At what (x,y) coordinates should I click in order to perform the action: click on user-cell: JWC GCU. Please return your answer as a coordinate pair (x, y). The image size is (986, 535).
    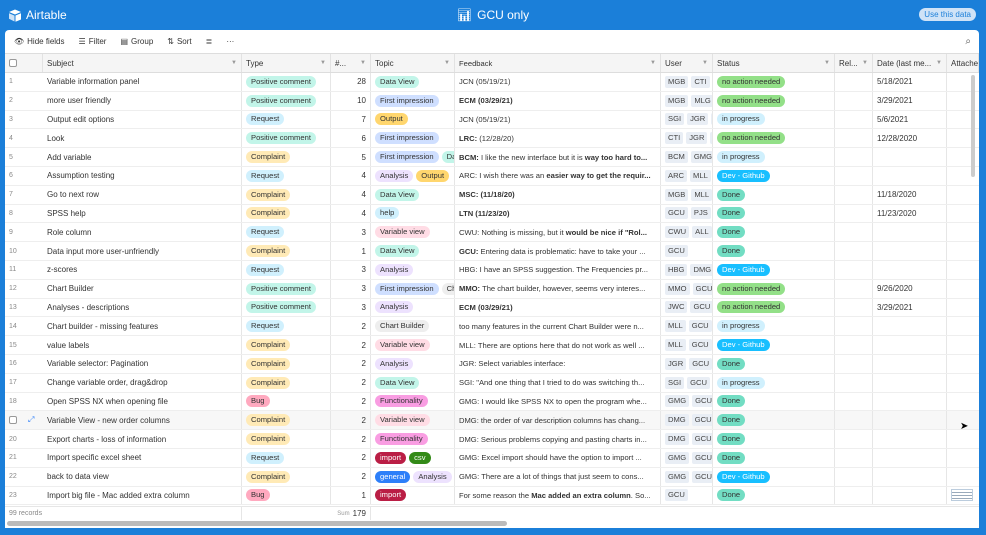
    Looking at the image, I should click on (687, 307).